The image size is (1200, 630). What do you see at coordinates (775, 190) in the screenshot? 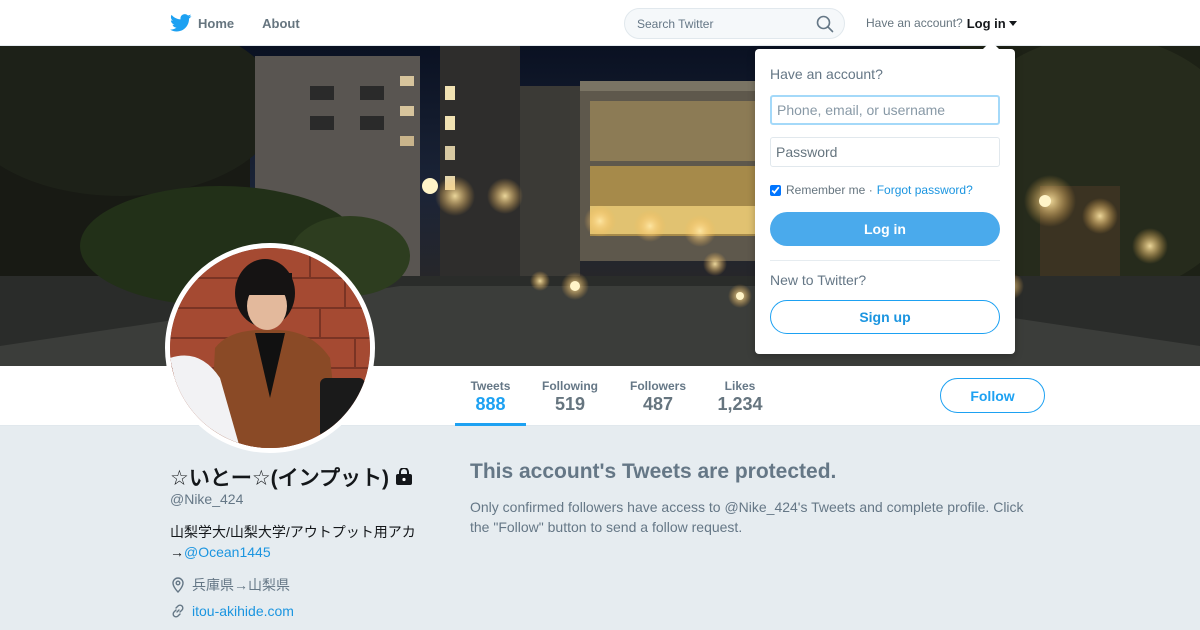
I see `remember-me-checkbox` at bounding box center [775, 190].